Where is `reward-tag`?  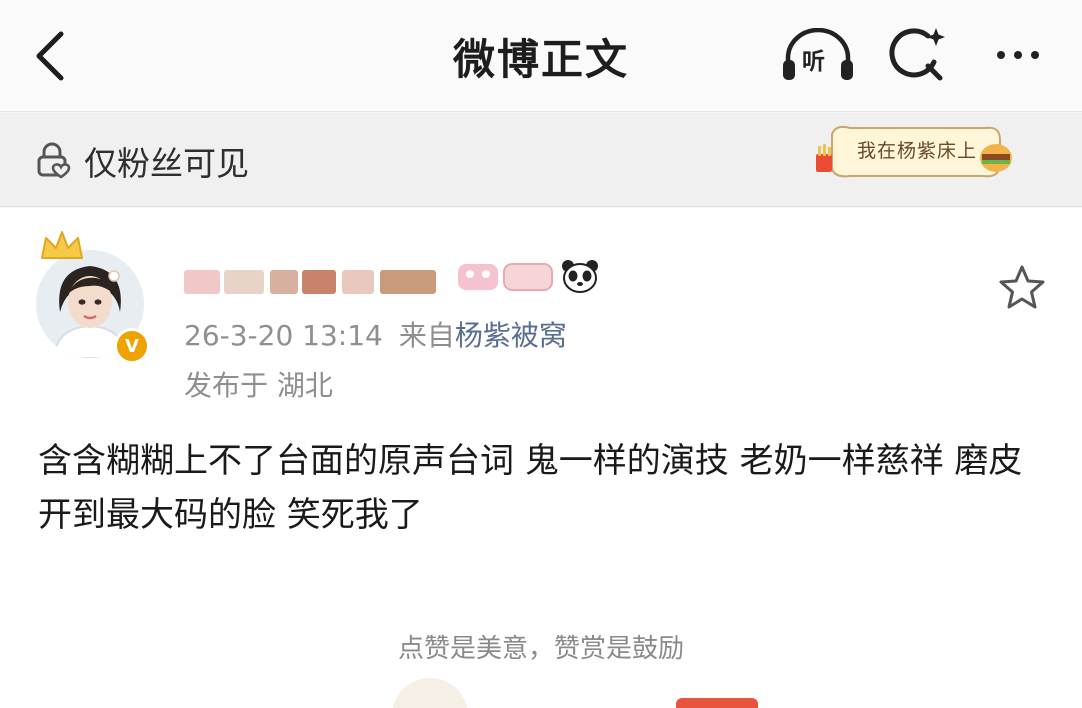 reward-tag is located at coordinates (717, 703).